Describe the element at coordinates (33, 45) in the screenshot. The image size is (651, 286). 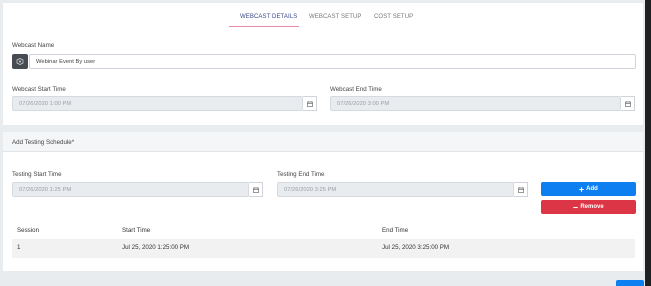
I see `webcast-name-label: Webcast Name` at that location.